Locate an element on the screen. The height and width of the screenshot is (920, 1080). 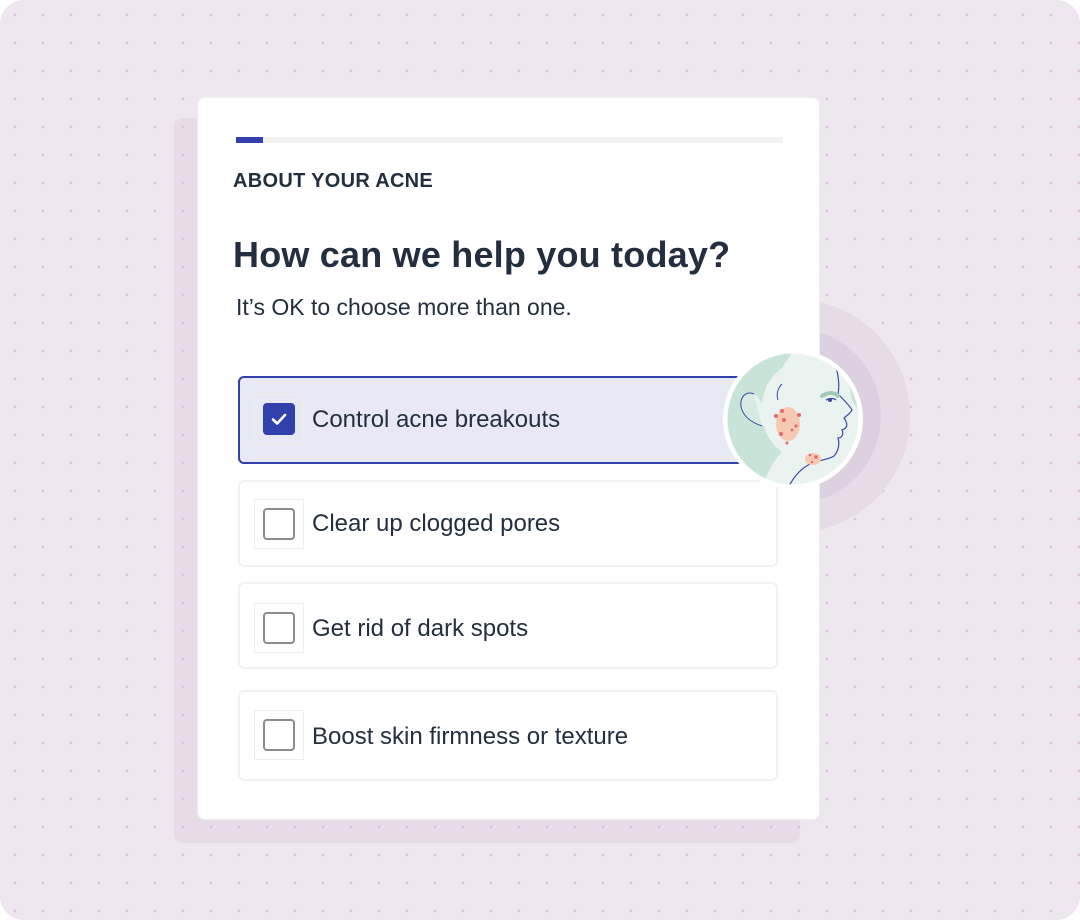
option-label: Control acne breakouts is located at coordinates (436, 419).